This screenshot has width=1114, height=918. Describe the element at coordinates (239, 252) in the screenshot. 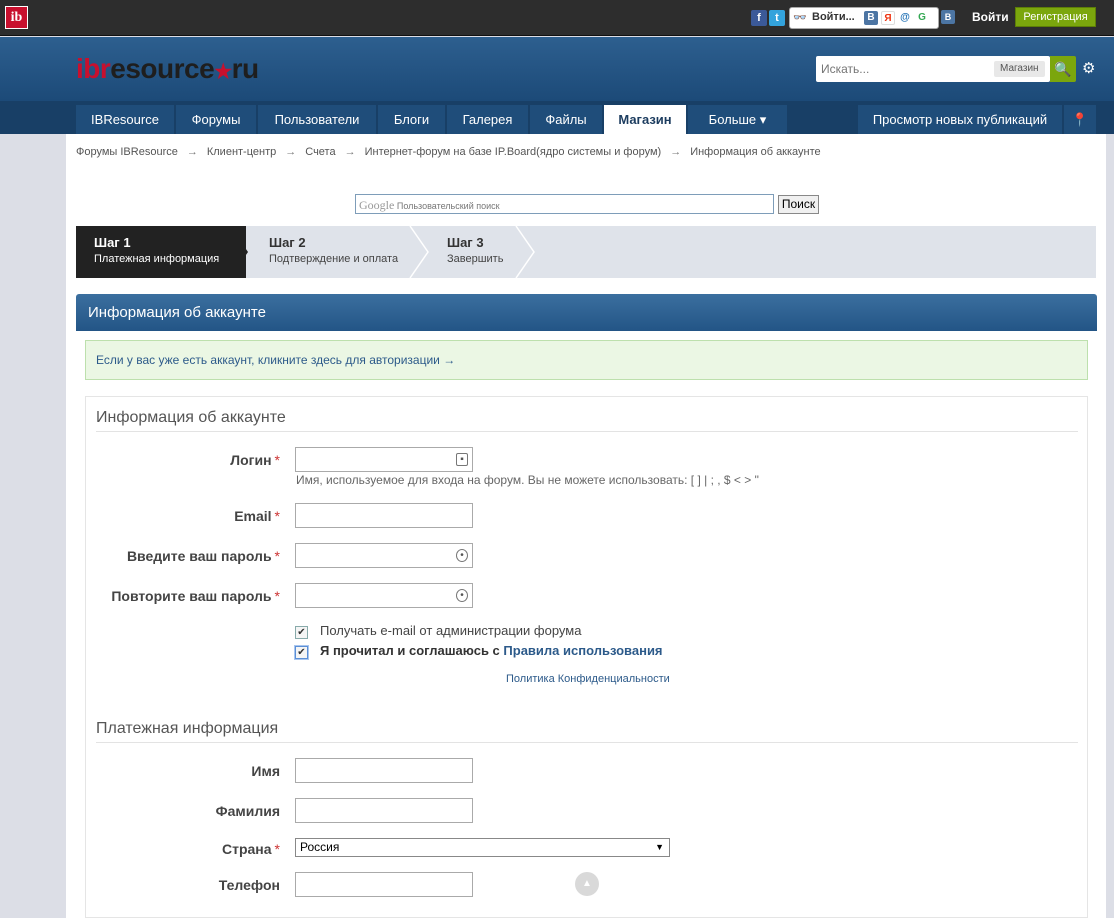

I see `step-1-arrow` at that location.